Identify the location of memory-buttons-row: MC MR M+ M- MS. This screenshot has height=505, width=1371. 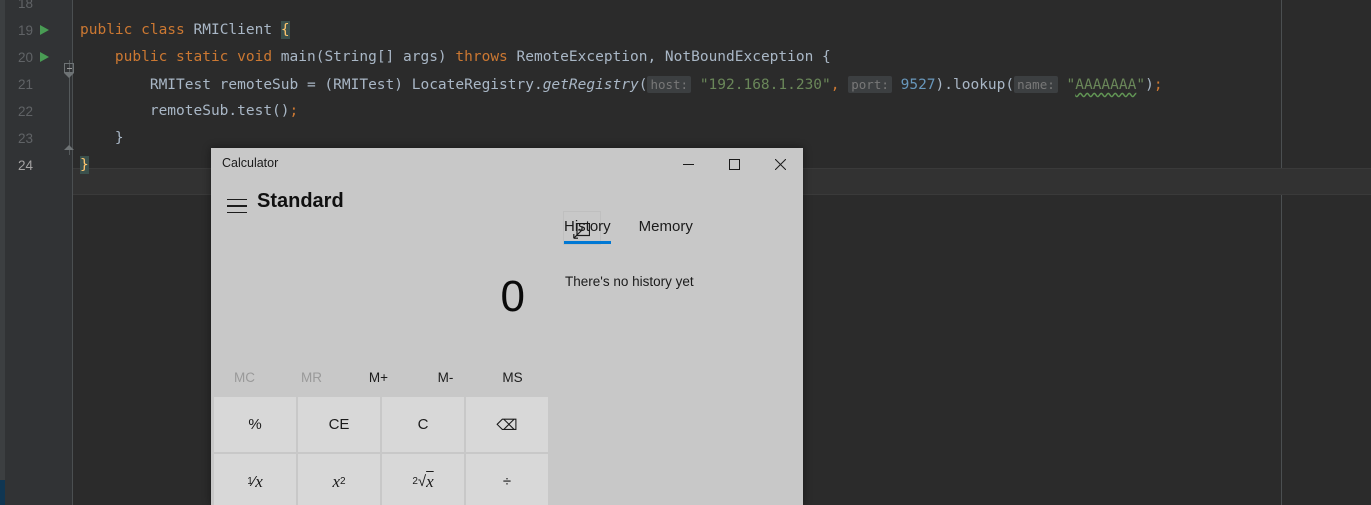
(378, 377).